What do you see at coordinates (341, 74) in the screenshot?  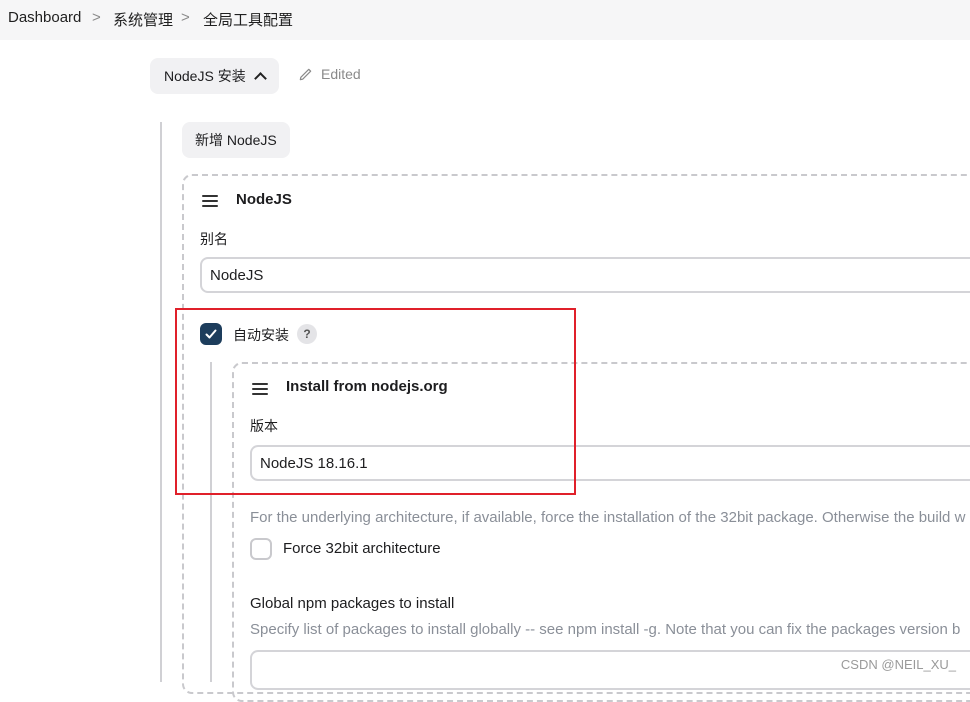 I see `edited-label: Edited` at bounding box center [341, 74].